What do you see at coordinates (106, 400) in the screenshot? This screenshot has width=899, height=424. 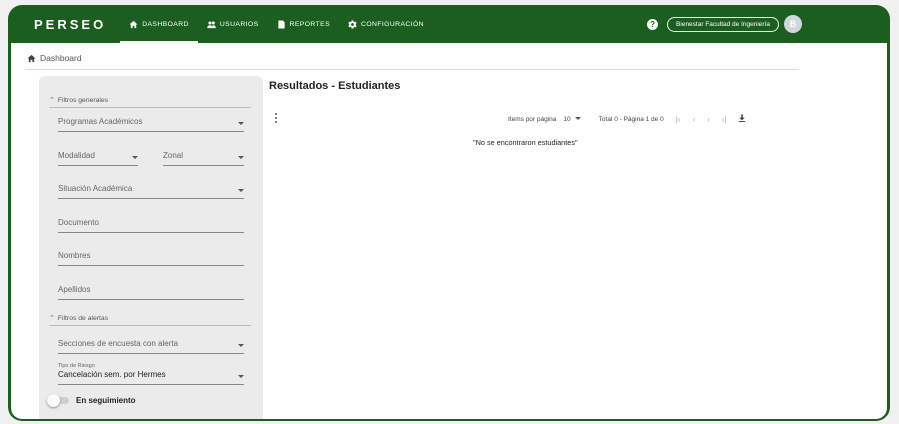 I see `seguimiento-label: En seguimiento` at bounding box center [106, 400].